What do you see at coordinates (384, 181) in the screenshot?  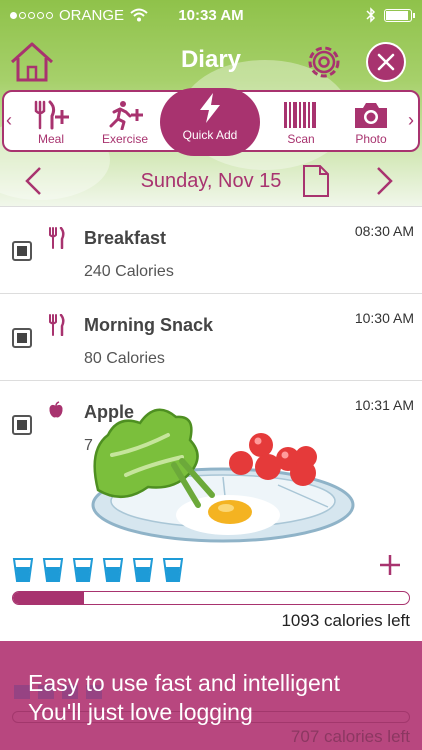 I see `chevron-right-icon` at bounding box center [384, 181].